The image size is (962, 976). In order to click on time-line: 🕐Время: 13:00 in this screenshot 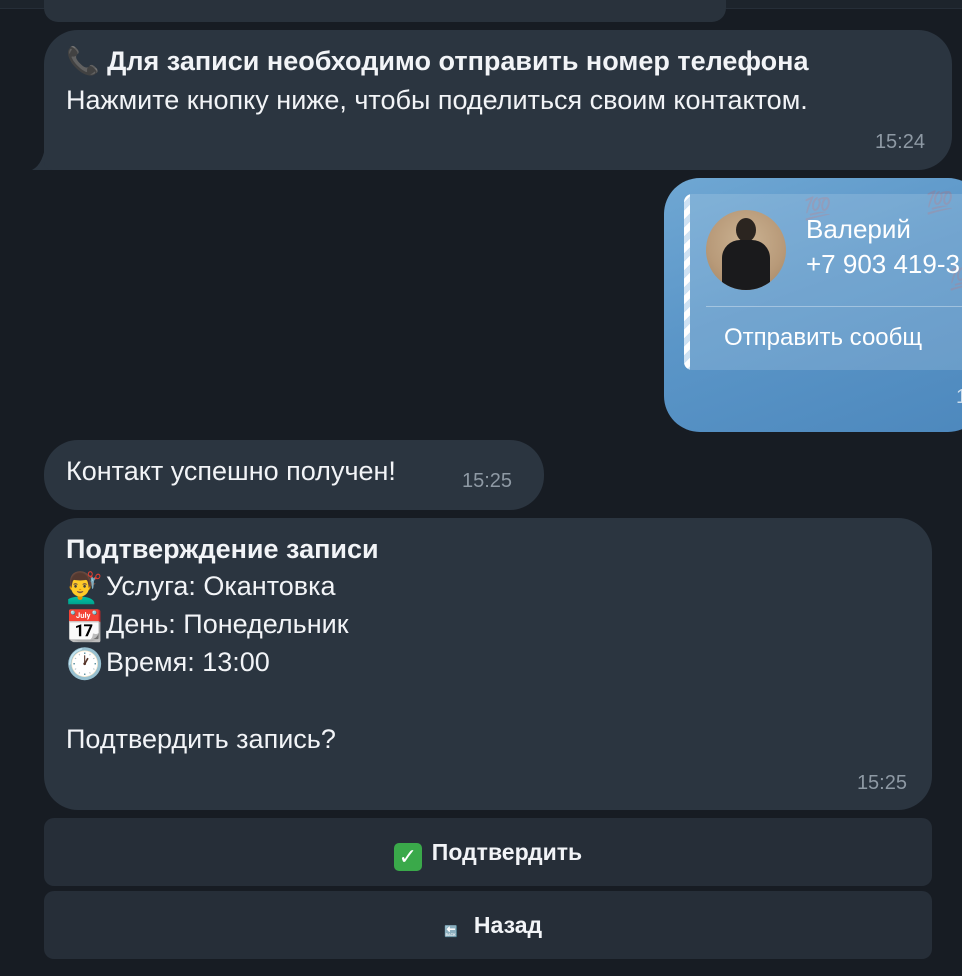, I will do `click(168, 664)`.